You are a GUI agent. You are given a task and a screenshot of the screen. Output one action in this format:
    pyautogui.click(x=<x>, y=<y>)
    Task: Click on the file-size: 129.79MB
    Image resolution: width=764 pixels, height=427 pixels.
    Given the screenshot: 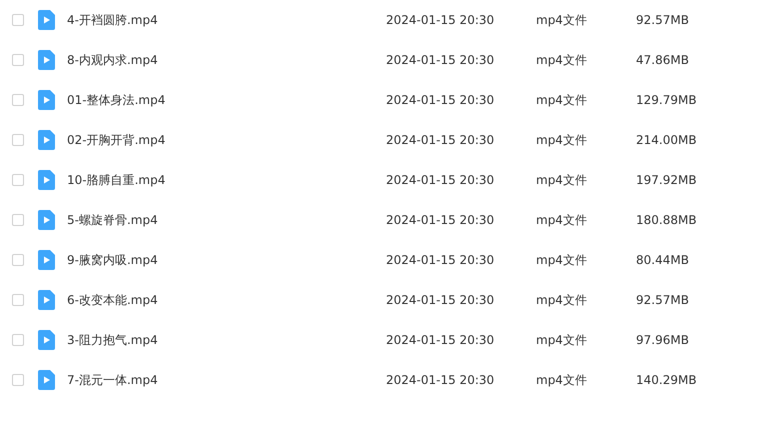 What is the action you would take?
    pyautogui.click(x=666, y=100)
    